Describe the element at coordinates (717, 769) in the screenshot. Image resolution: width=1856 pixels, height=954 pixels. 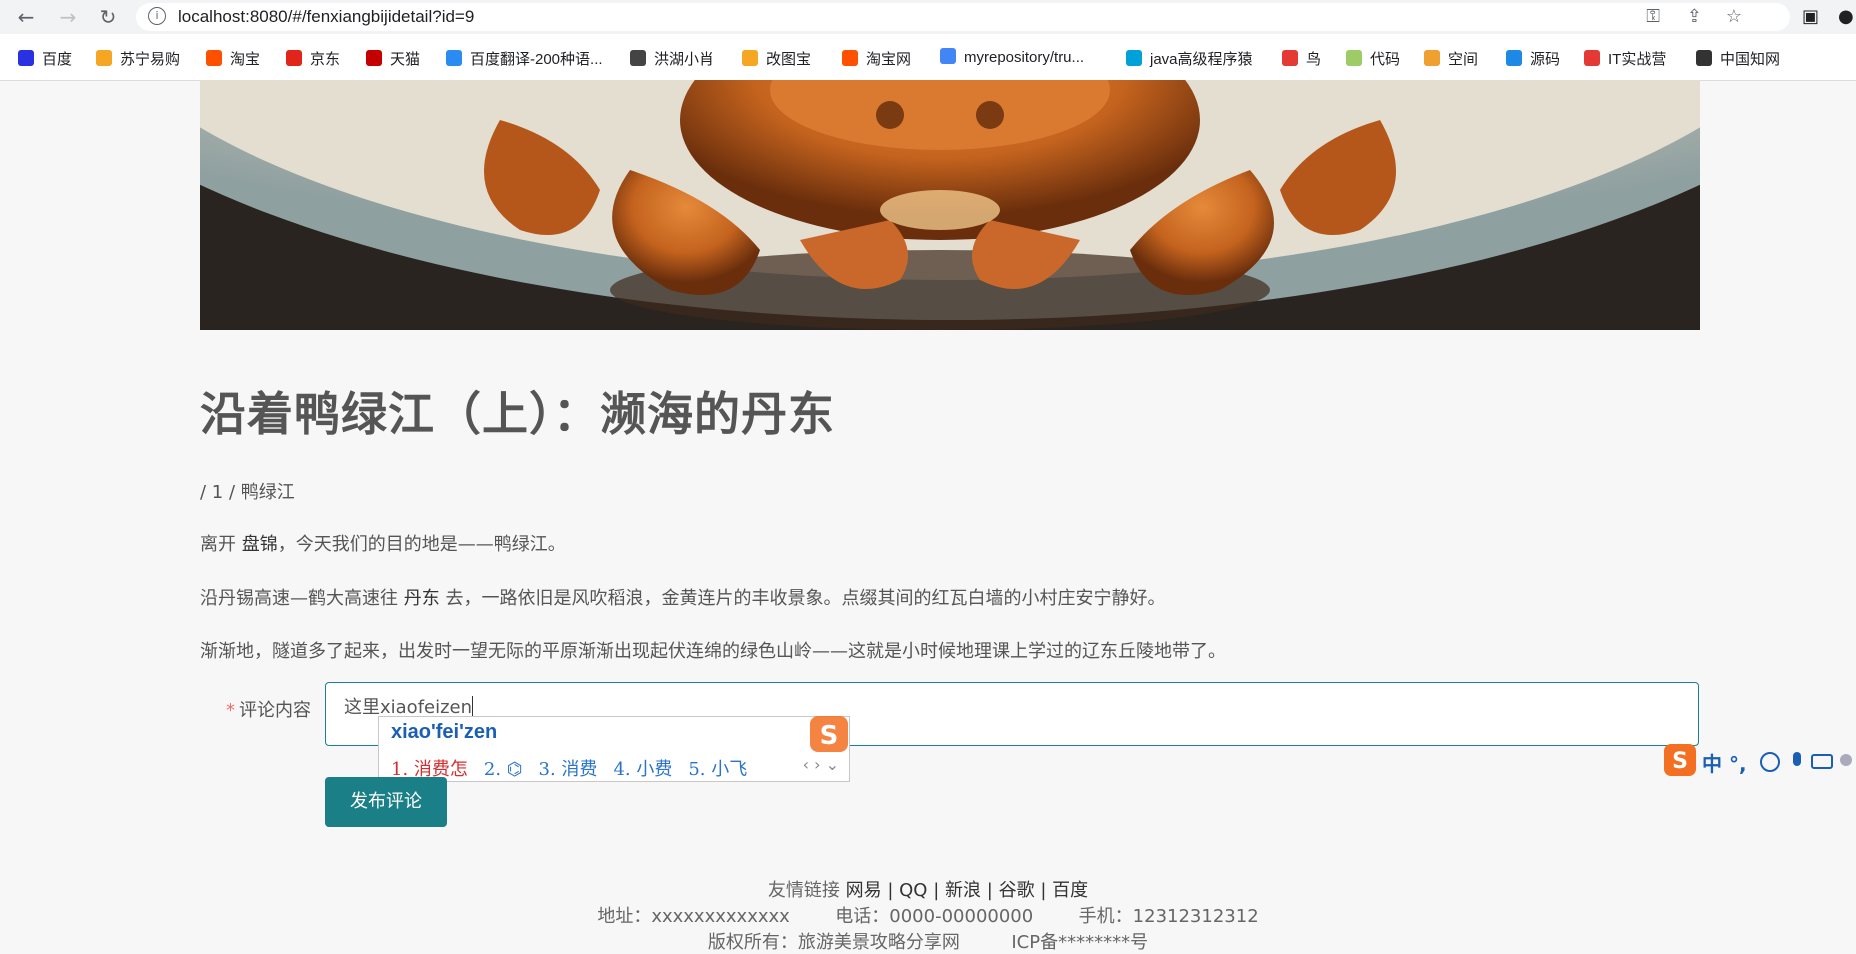
I see `ime-candidate: 5. 小飞` at that location.